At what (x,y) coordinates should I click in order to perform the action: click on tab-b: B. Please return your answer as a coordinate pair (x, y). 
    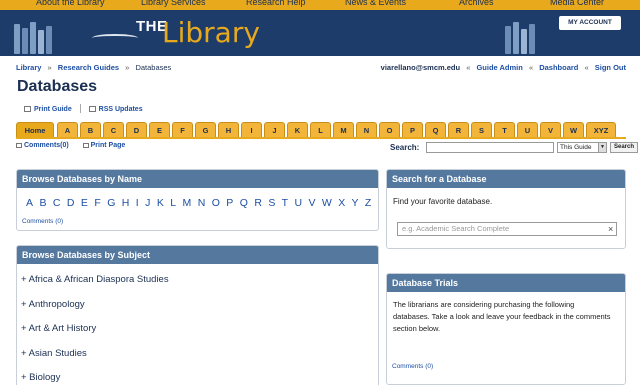
    Looking at the image, I should click on (90, 129).